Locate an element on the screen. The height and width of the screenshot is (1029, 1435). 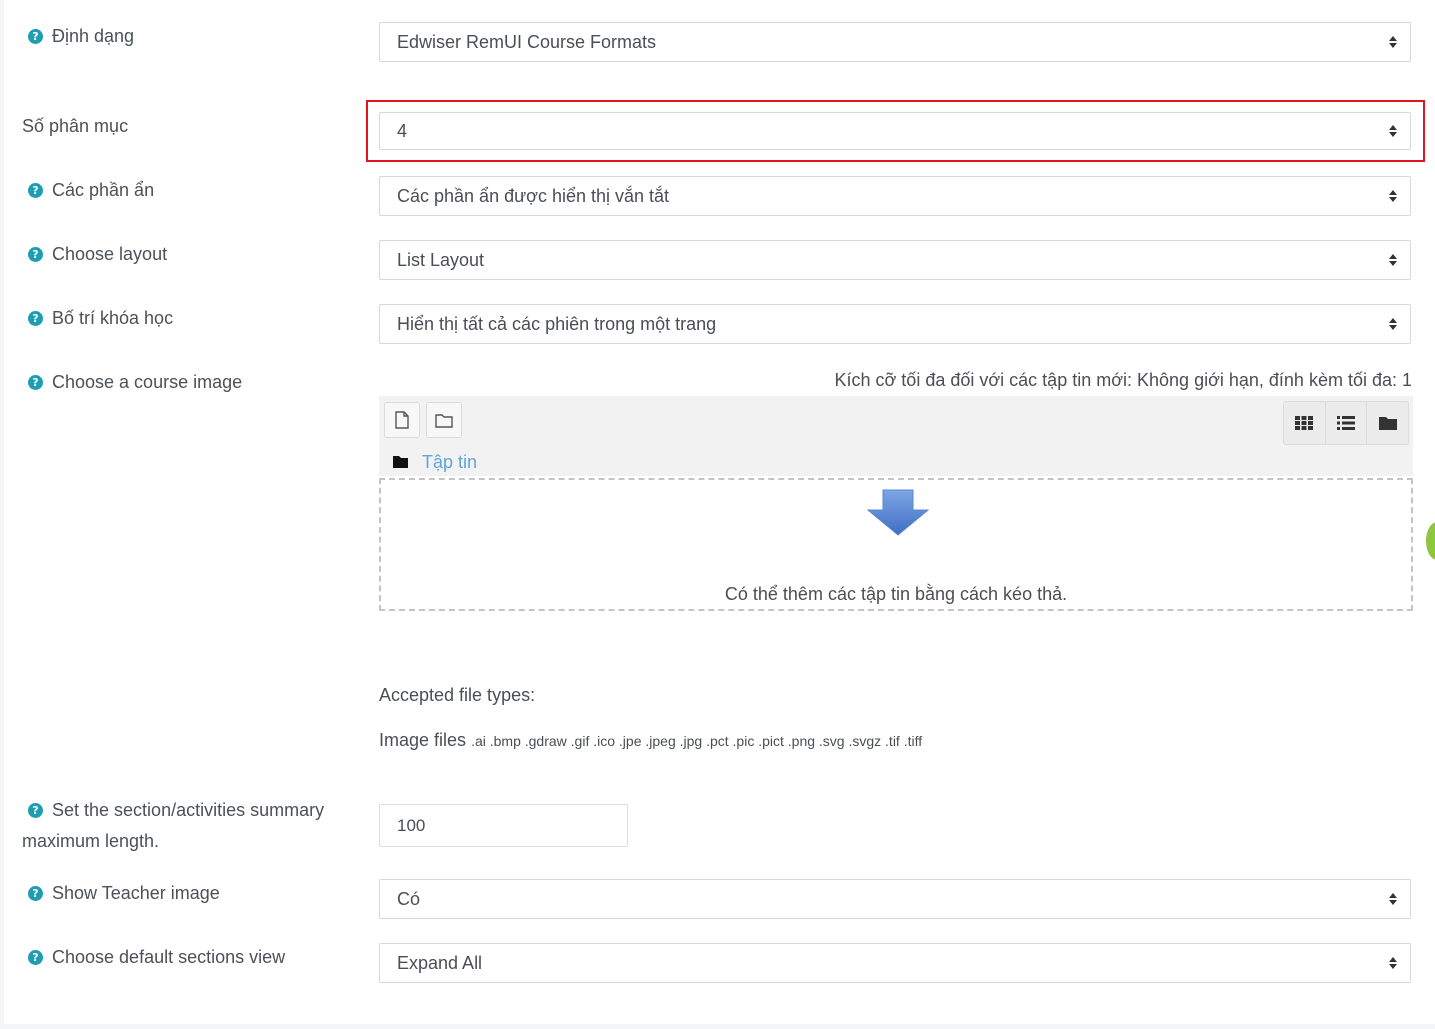
grid-view-button is located at coordinates (1305, 423).